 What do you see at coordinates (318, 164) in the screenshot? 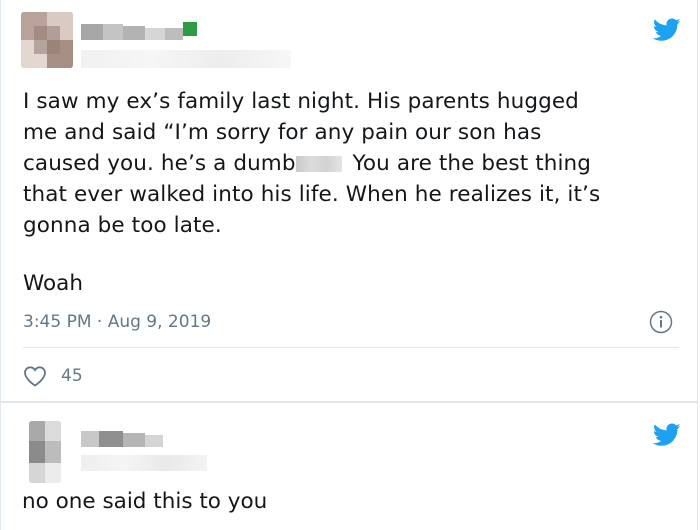
I see `censored-word` at bounding box center [318, 164].